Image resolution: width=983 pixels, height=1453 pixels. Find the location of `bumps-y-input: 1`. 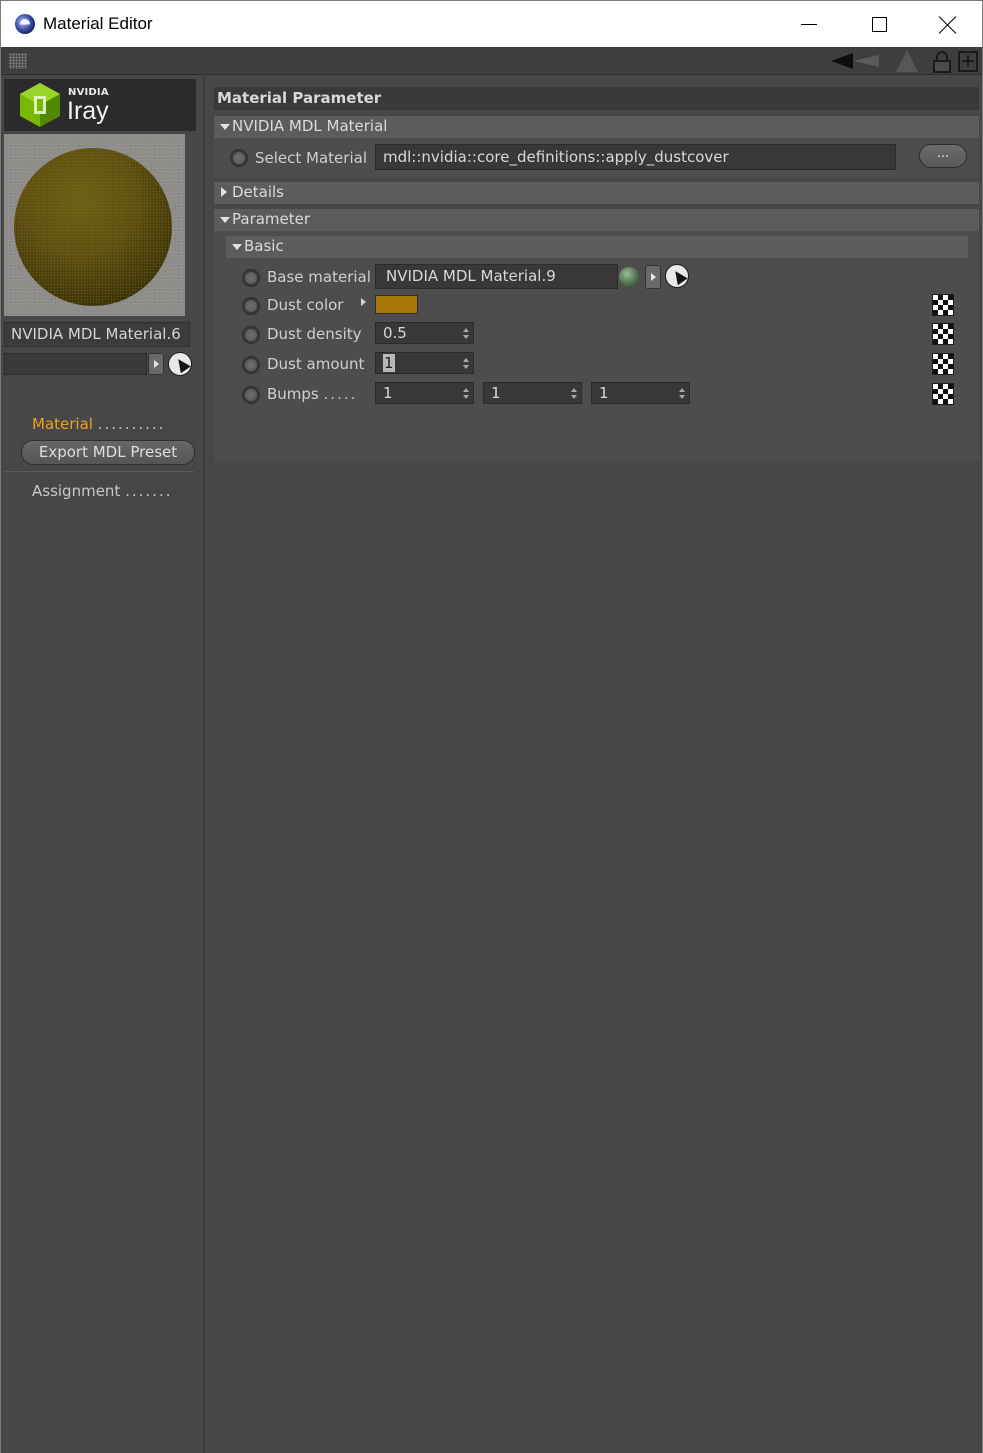

bumps-y-input: 1 is located at coordinates (532, 393).